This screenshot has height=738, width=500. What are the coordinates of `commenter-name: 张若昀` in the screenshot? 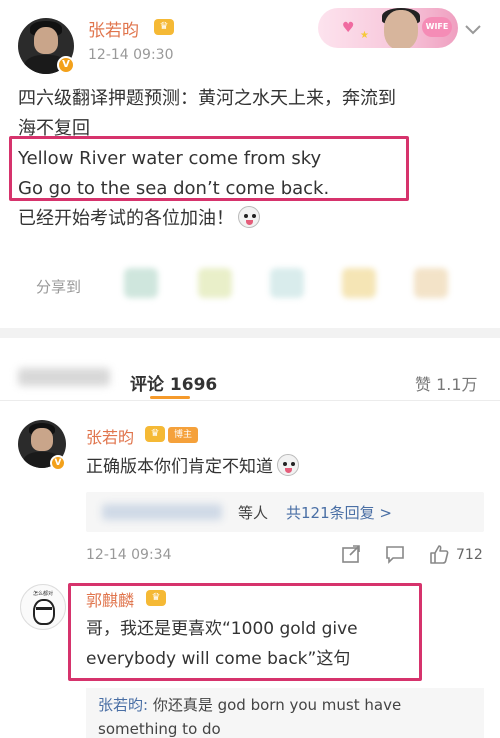 It's located at (110, 436).